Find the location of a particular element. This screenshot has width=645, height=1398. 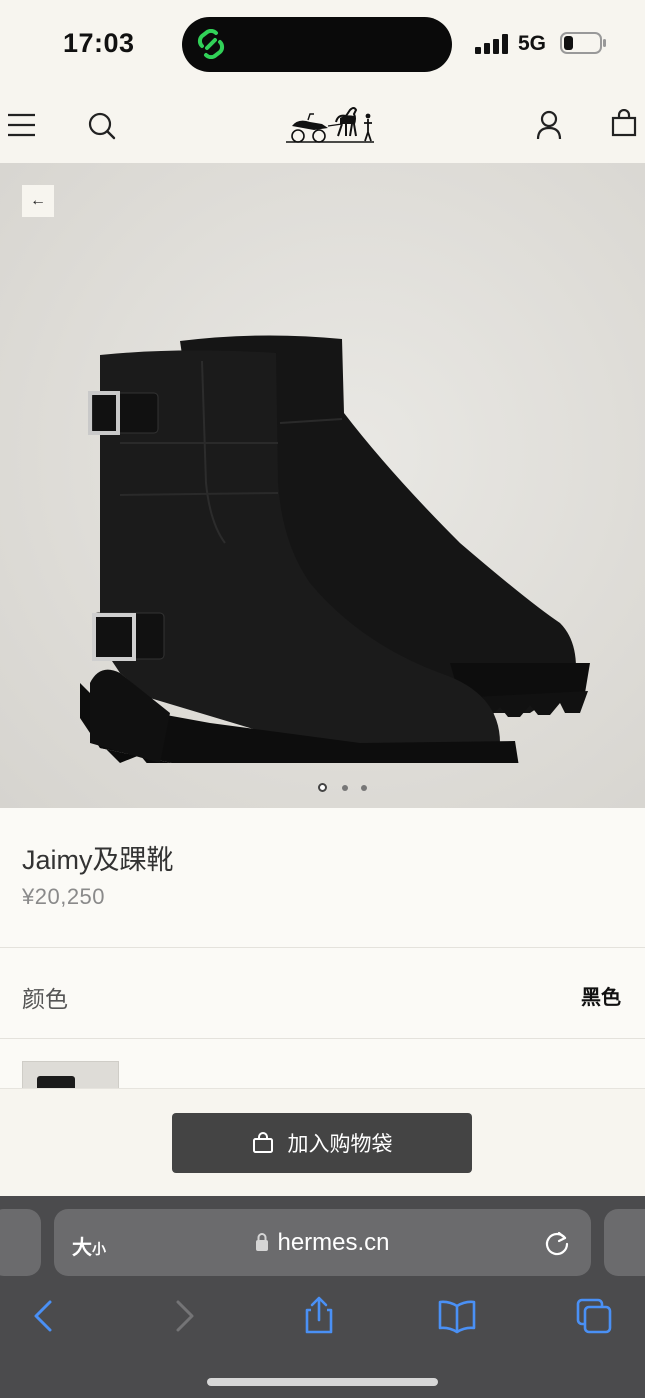

dynamic-island is located at coordinates (317, 44).